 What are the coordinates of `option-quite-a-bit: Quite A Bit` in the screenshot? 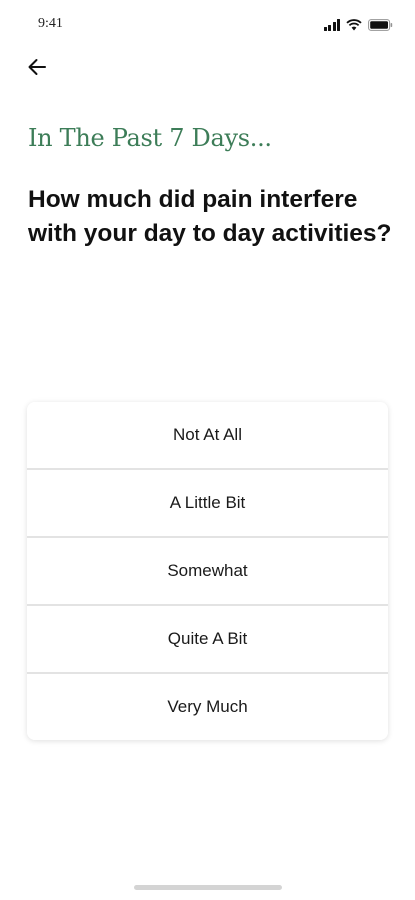 It's located at (207, 640).